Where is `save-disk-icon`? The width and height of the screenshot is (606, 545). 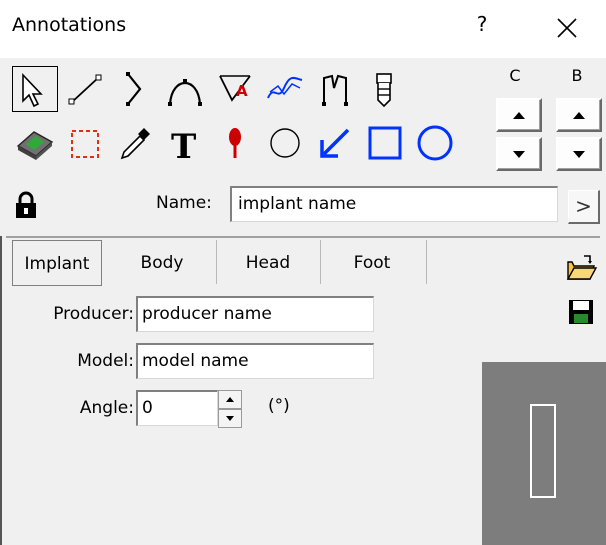
save-disk-icon is located at coordinates (581, 312).